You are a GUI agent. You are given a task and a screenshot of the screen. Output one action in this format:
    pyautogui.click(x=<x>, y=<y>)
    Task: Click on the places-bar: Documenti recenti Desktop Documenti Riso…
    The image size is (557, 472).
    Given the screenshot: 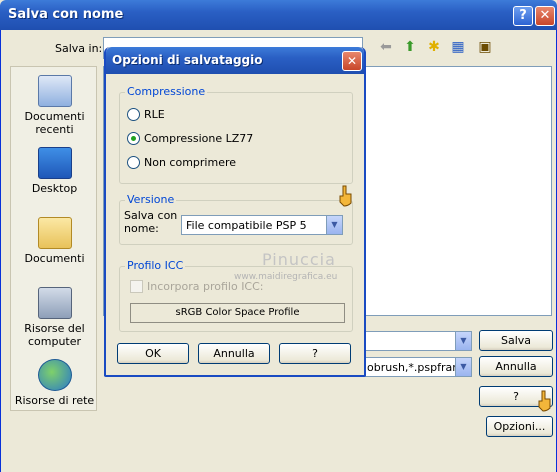 What is the action you would take?
    pyautogui.click(x=53, y=238)
    